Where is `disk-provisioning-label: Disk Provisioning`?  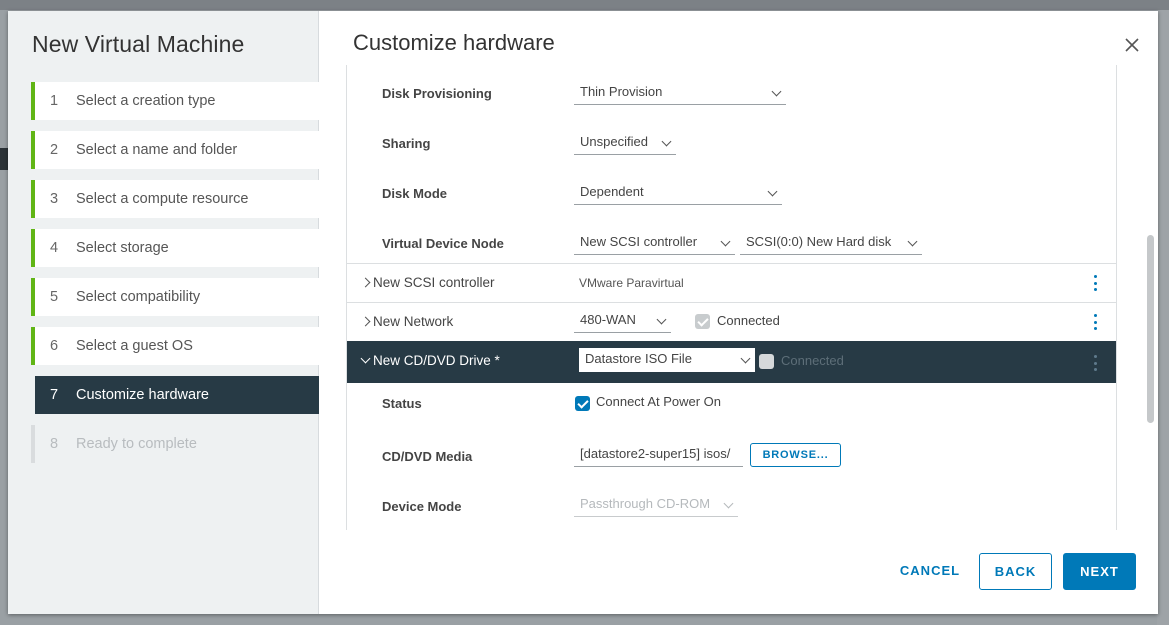
disk-provisioning-label: Disk Provisioning is located at coordinates (437, 93).